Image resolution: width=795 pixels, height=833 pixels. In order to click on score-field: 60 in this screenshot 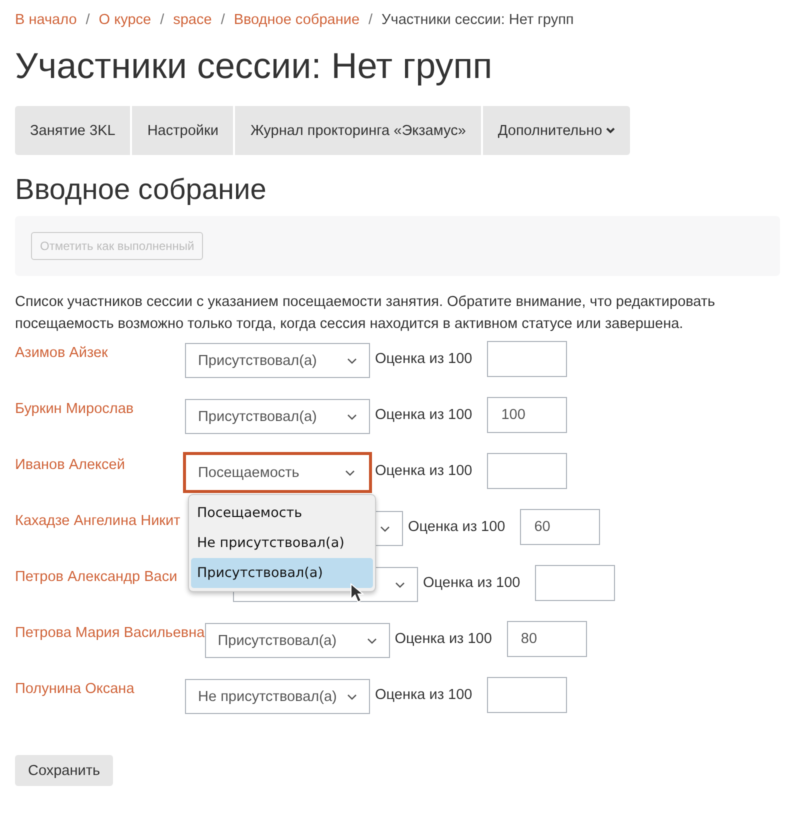, I will do `click(560, 527)`.